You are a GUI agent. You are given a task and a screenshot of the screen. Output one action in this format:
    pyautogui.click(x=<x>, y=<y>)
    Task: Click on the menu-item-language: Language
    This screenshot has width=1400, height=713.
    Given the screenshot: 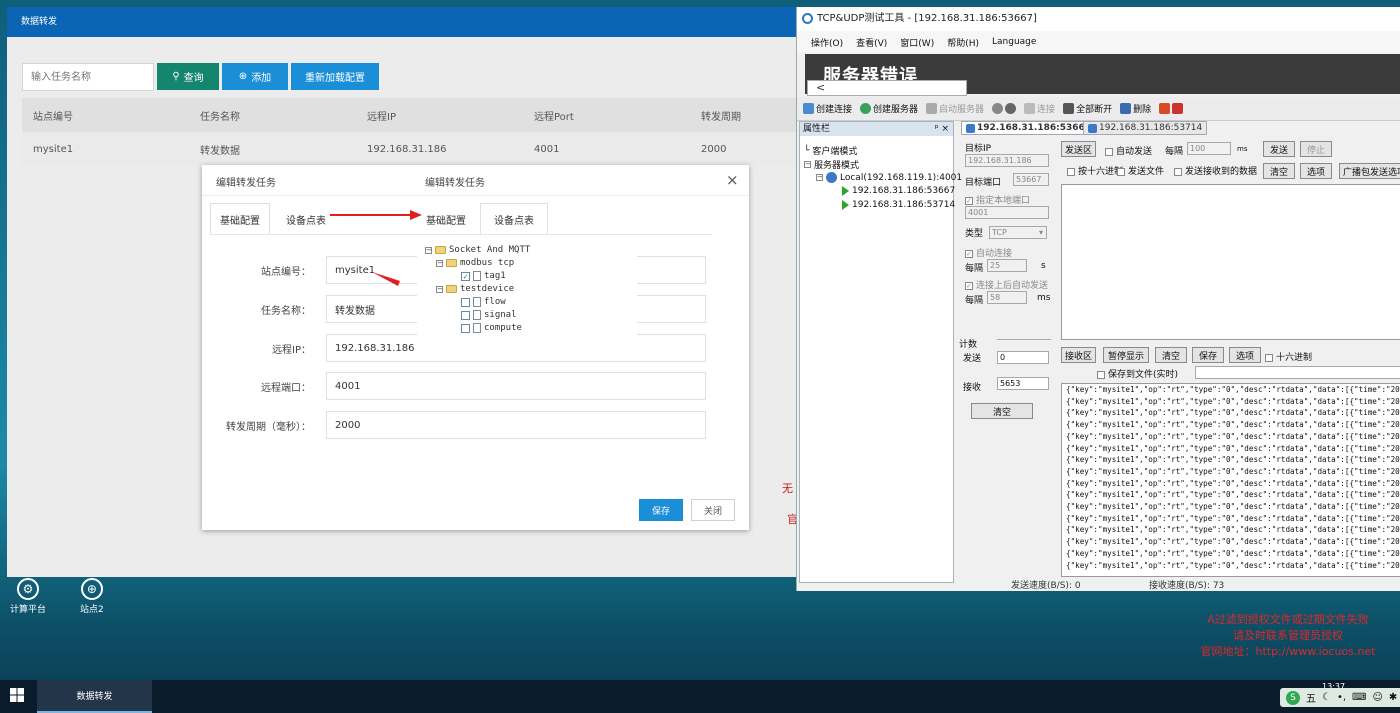 What is the action you would take?
    pyautogui.click(x=1014, y=42)
    